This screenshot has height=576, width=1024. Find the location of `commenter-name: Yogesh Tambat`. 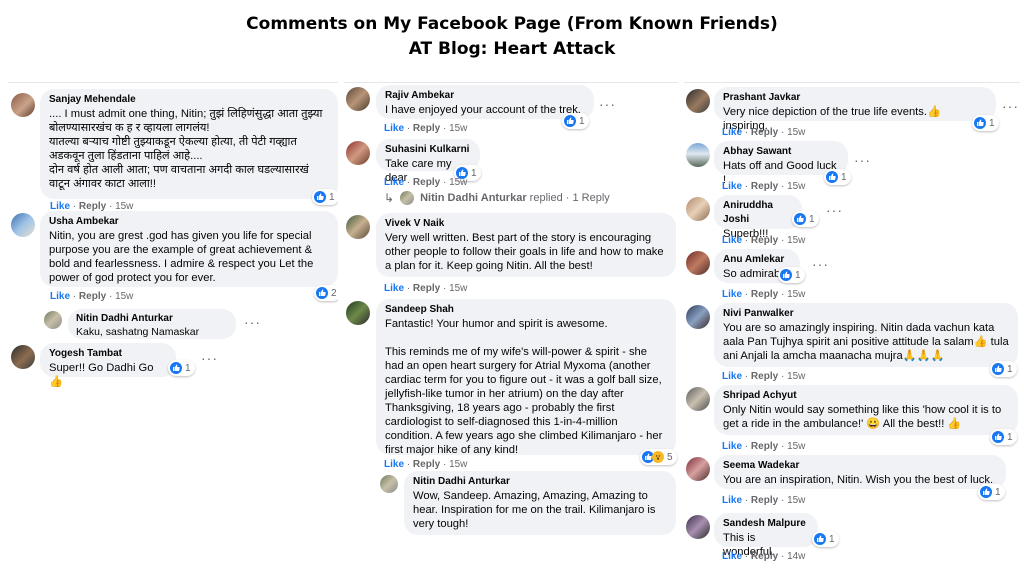

commenter-name: Yogesh Tambat is located at coordinates (108, 354).